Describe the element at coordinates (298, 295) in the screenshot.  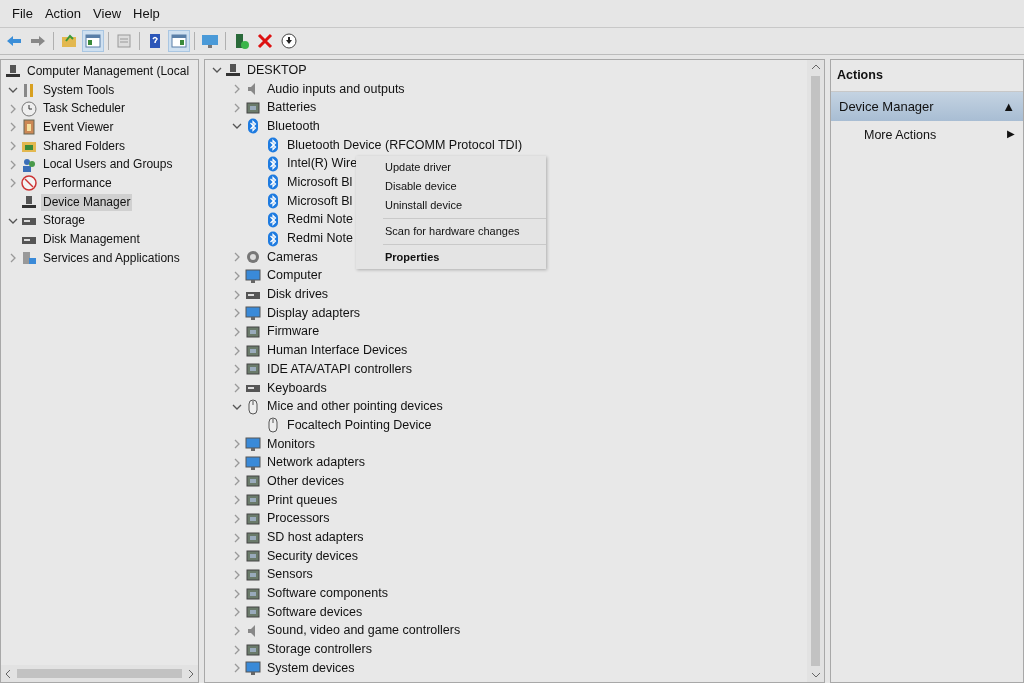
I see `tree-item: Disk drives` at that location.